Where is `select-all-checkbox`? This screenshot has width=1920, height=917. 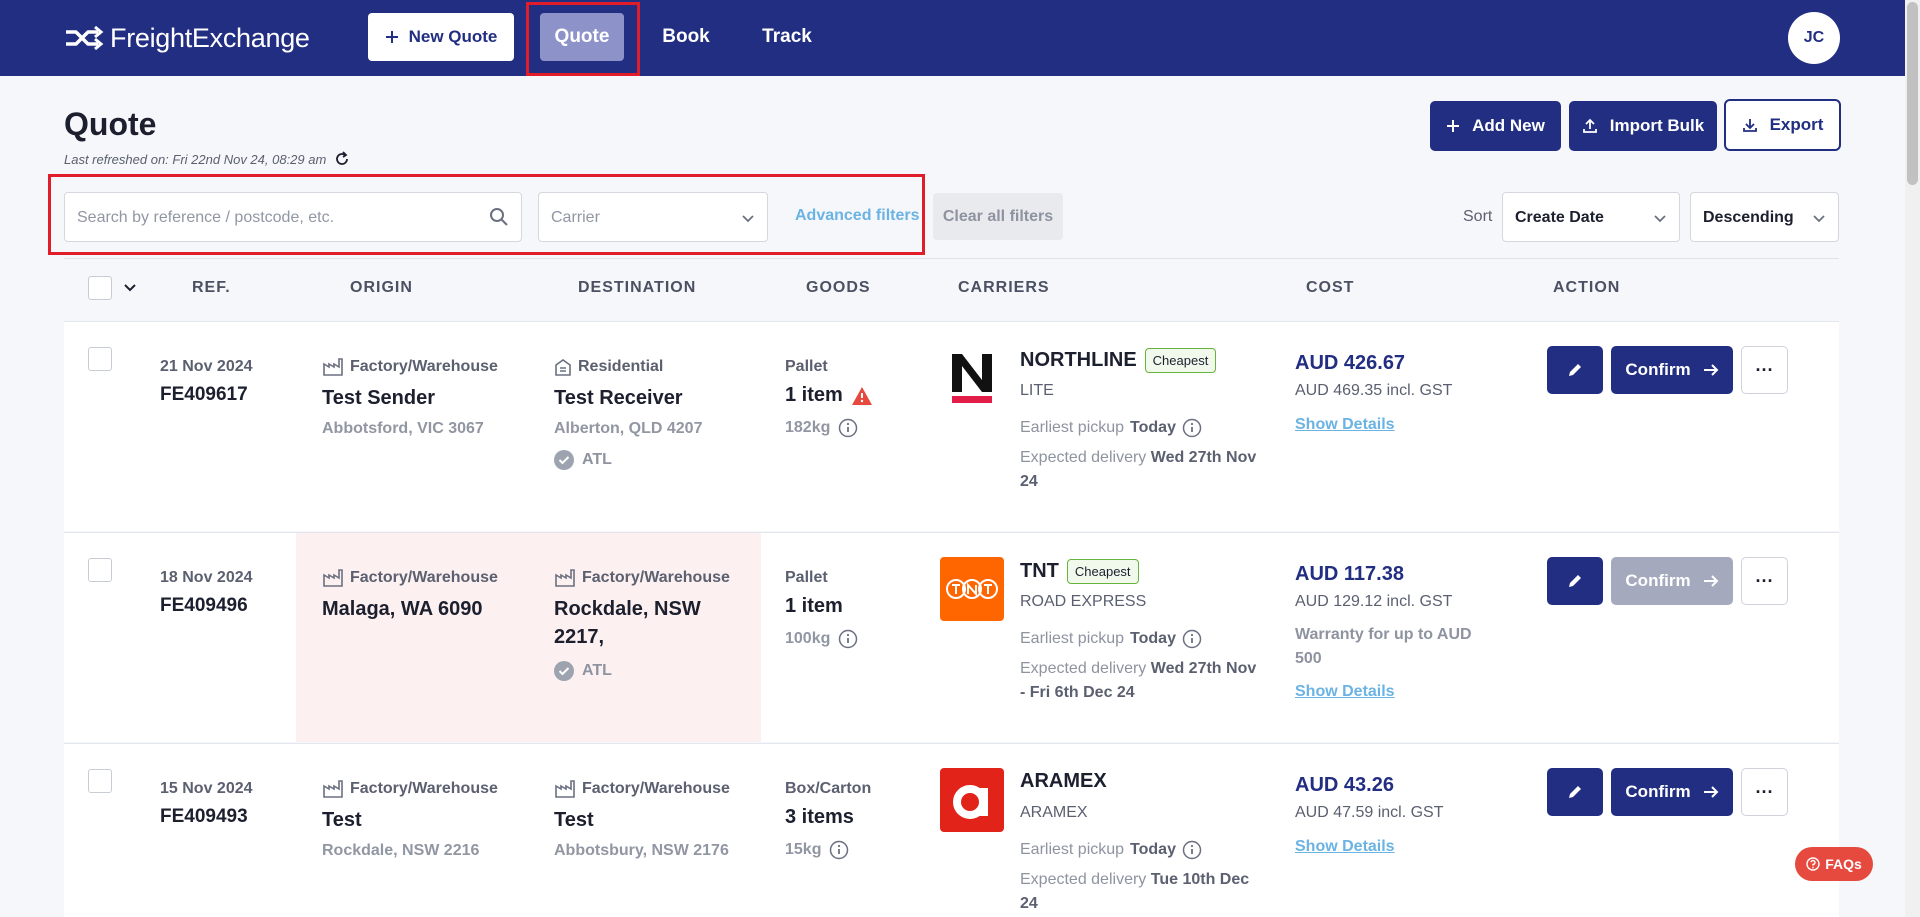
select-all-checkbox is located at coordinates (100, 288).